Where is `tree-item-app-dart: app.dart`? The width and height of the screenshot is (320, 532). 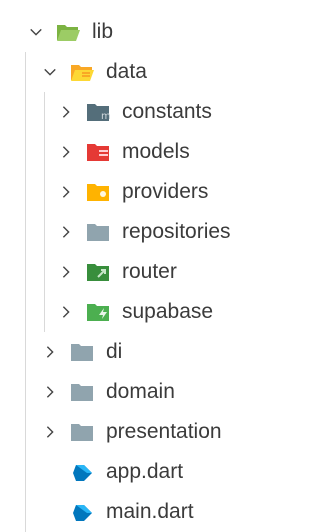 tree-item-app-dart: app.dart is located at coordinates (156, 472).